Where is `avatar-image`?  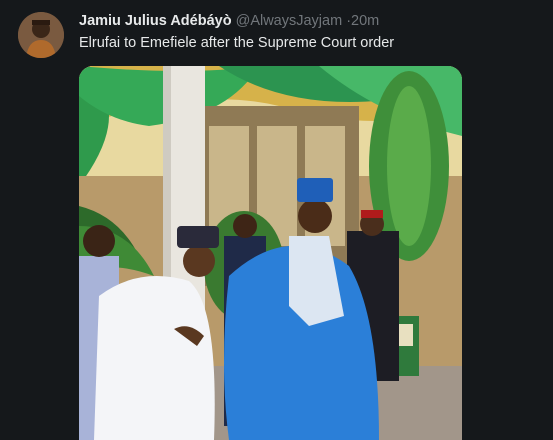 avatar-image is located at coordinates (41, 35).